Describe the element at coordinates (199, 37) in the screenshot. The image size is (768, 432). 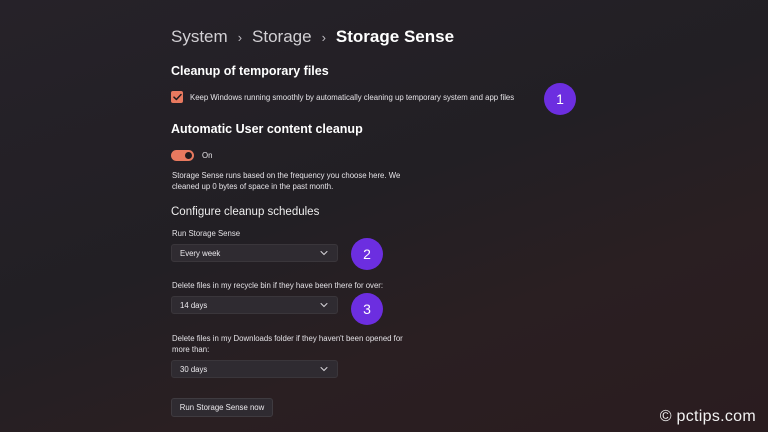
I see `breadcrumb-system: System` at that location.